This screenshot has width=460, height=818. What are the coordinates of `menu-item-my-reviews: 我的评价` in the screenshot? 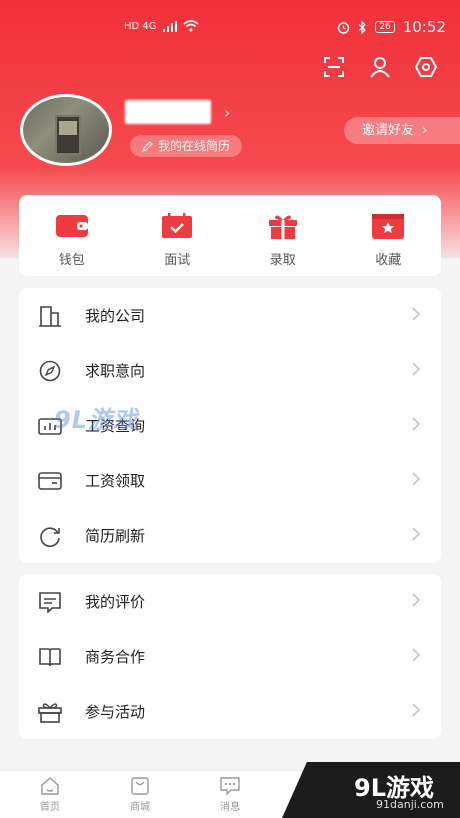 It's located at (230, 601).